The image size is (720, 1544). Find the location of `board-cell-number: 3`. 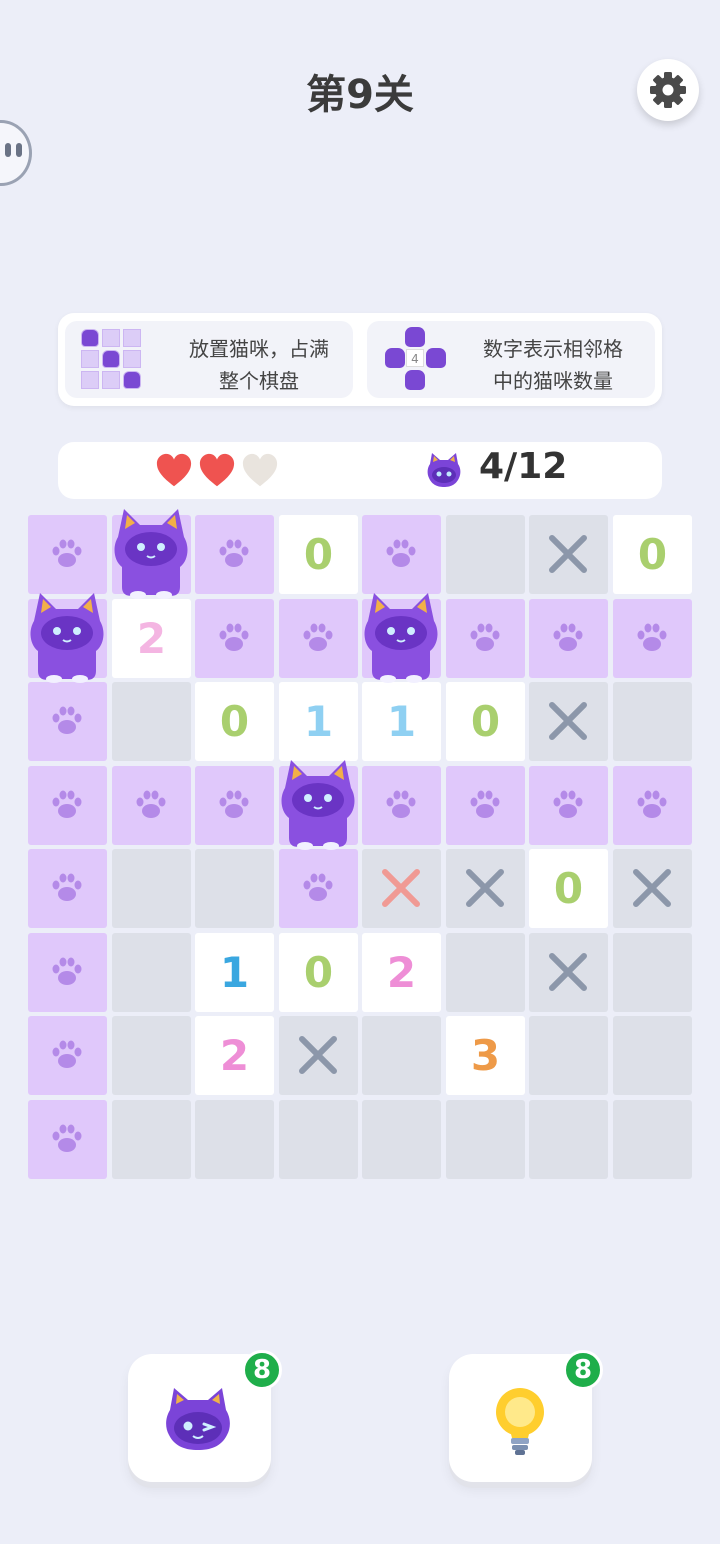

board-cell-number: 3 is located at coordinates (485, 1055).